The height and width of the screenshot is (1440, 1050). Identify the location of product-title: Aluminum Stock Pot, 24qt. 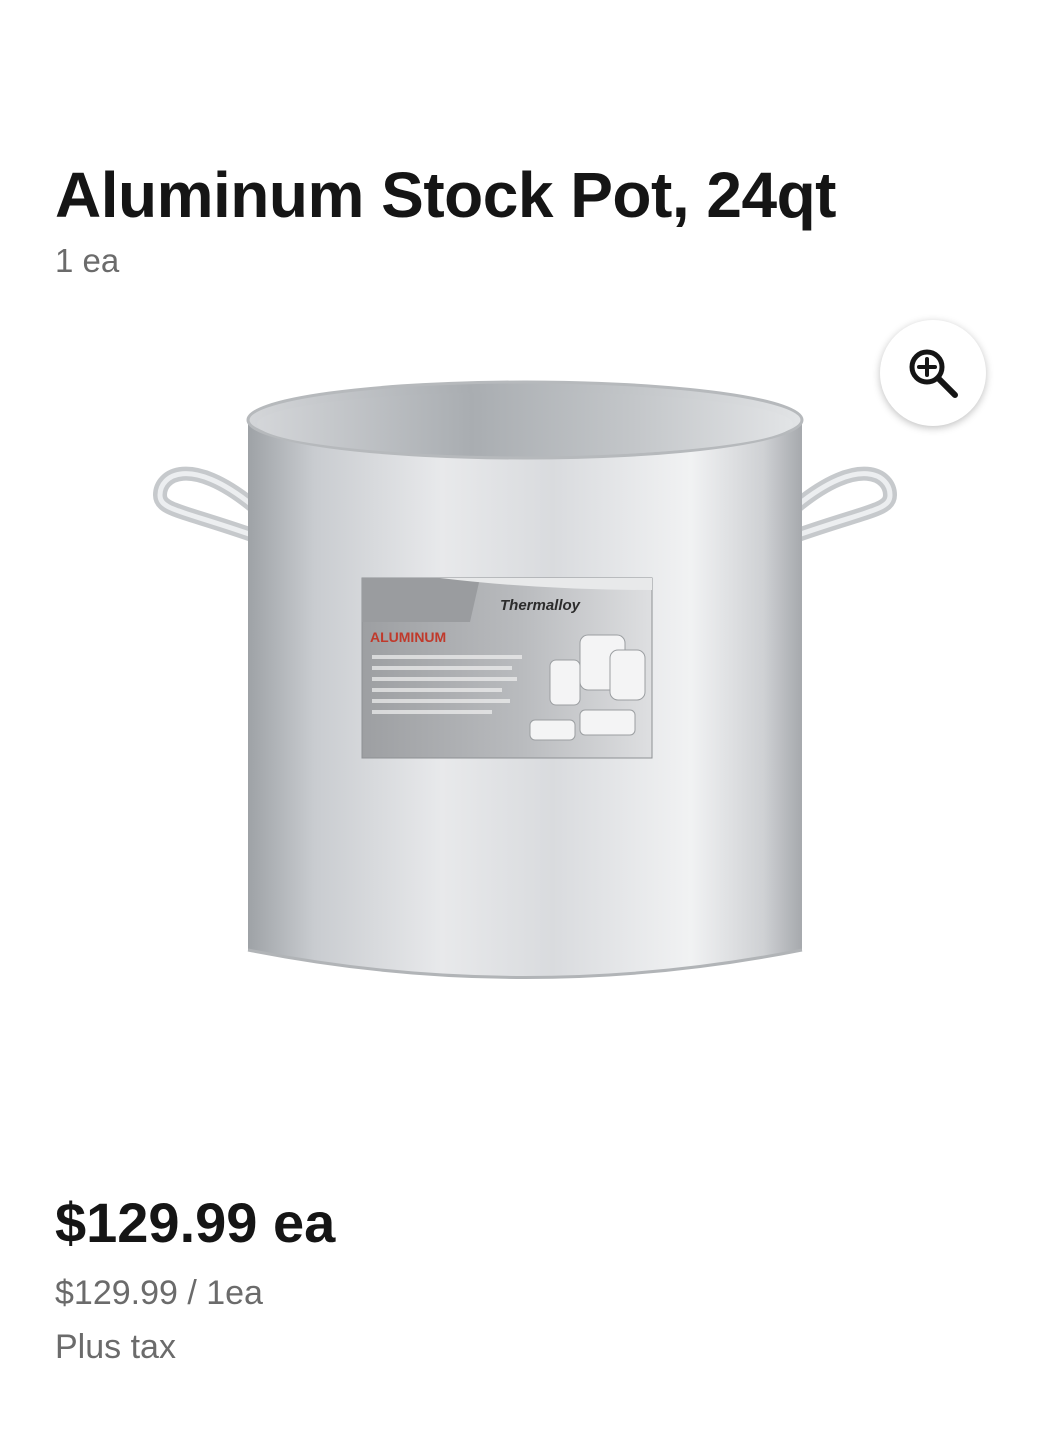
(445, 195).